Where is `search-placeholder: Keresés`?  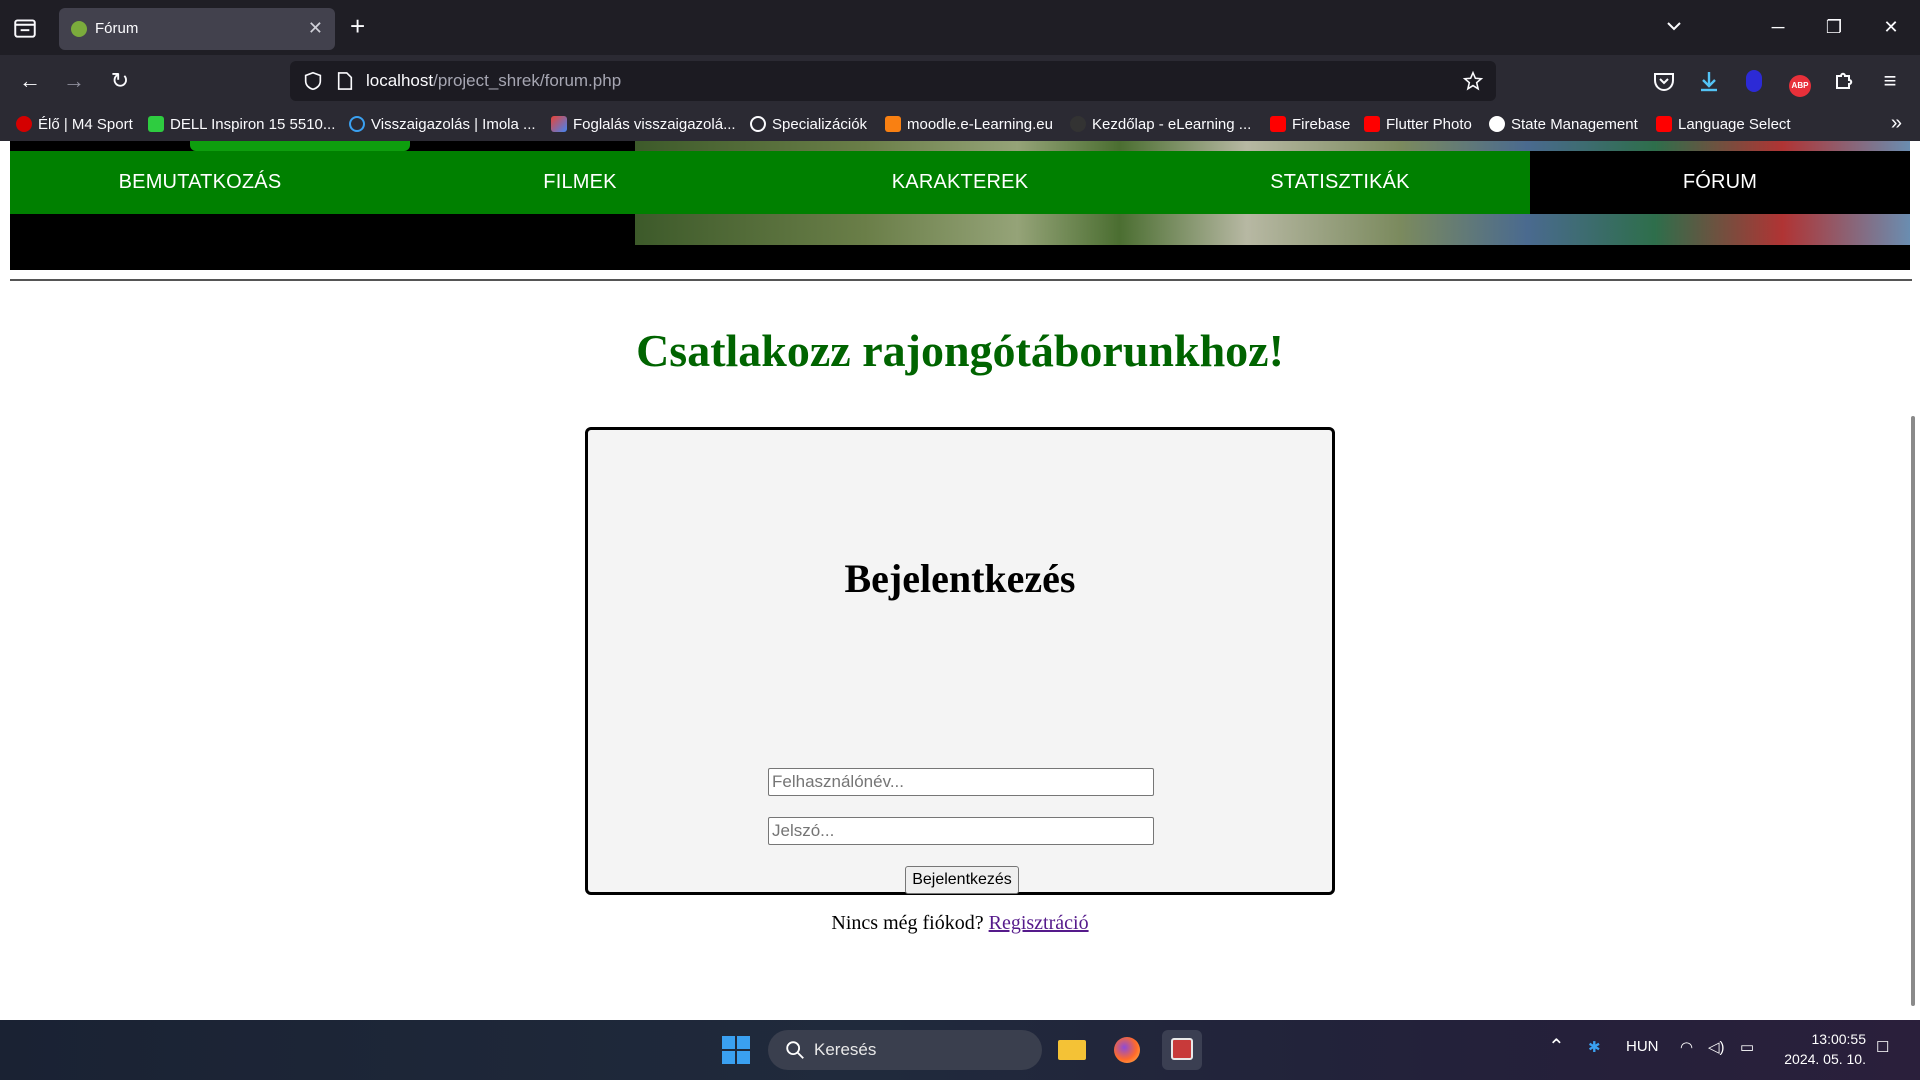 search-placeholder: Keresés is located at coordinates (845, 1049).